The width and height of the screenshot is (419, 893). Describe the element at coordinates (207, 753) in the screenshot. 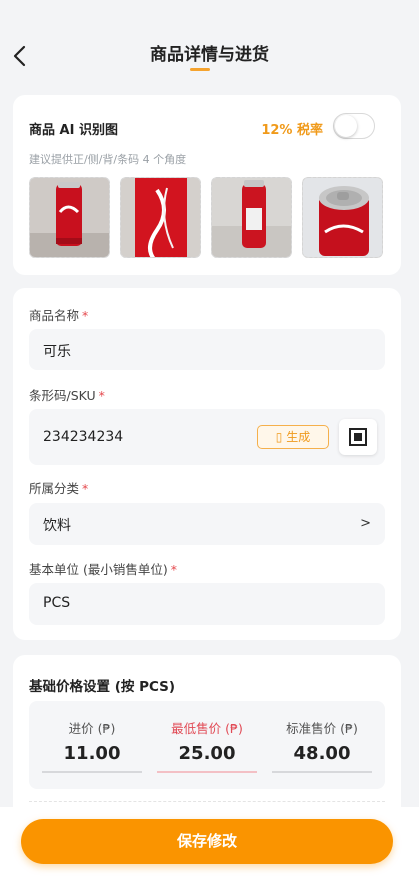

I see `min-price-value: 25.00` at that location.